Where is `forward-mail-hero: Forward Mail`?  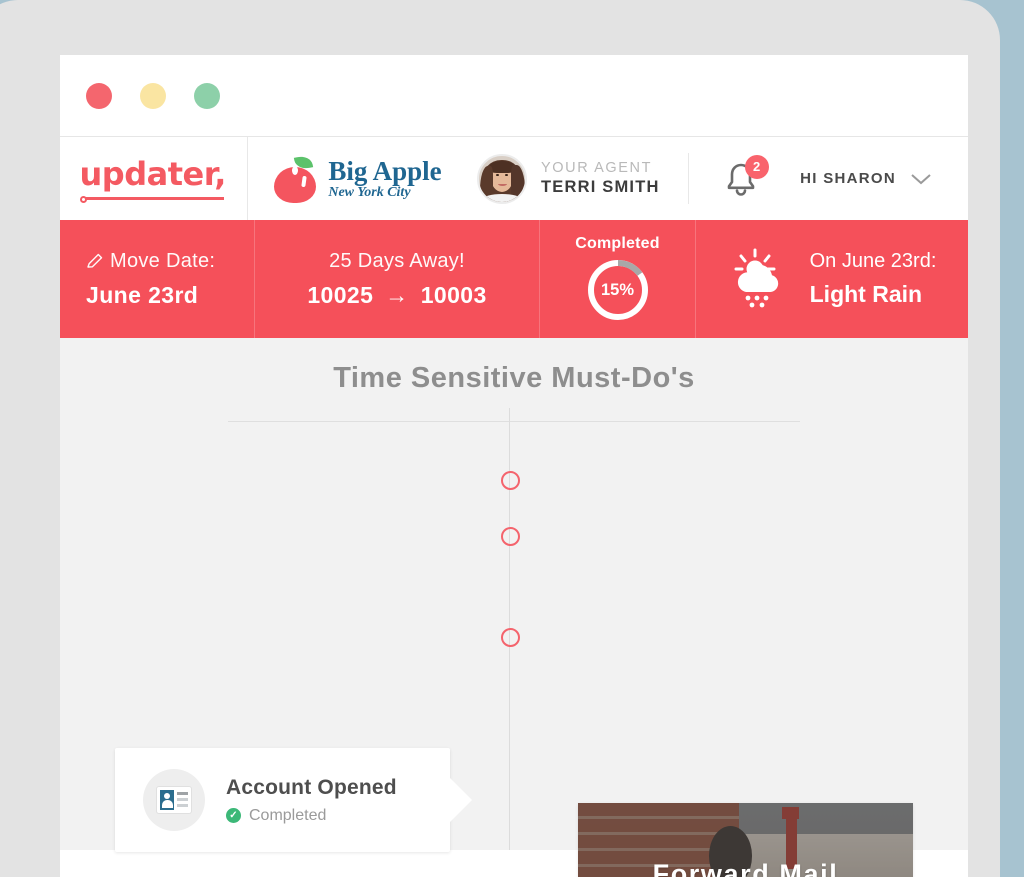 forward-mail-hero: Forward Mail is located at coordinates (745, 840).